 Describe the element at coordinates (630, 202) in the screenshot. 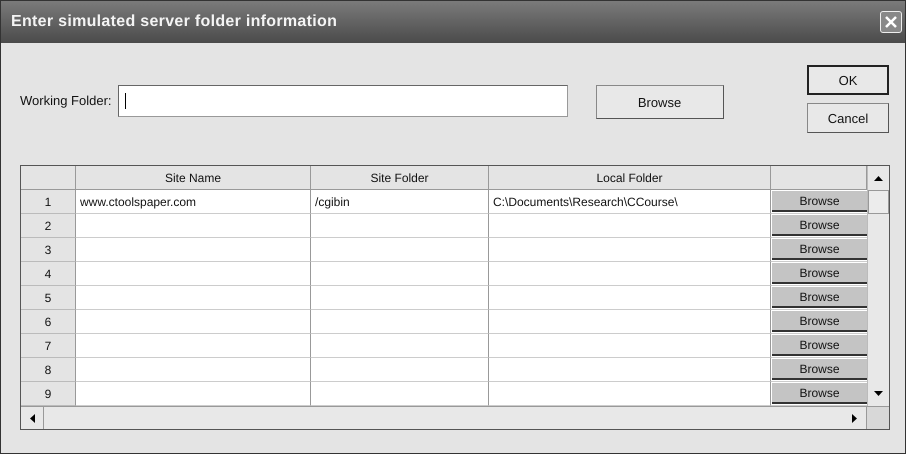

I see `table-cell: C:\Documents\Research\CCourse\` at that location.